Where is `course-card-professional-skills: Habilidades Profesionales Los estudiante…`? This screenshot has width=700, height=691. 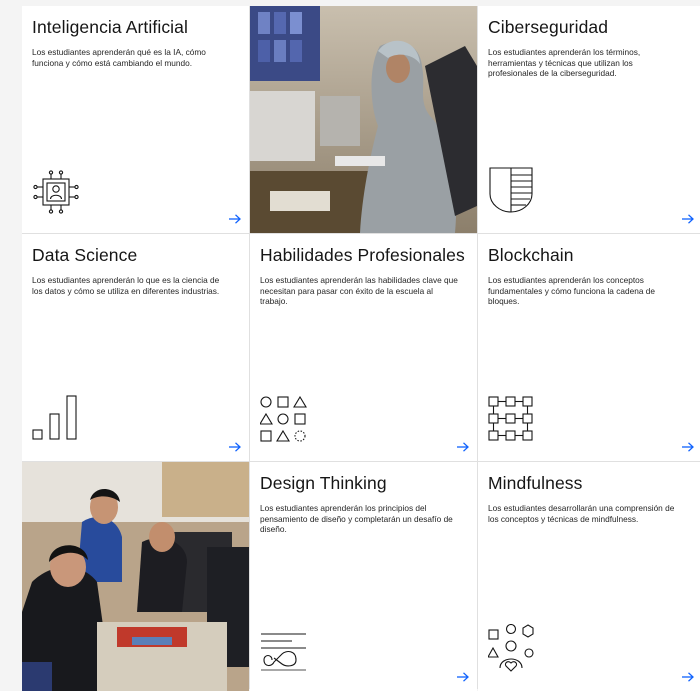
course-card-professional-skills: Habilidades Profesionales Los estudiante… is located at coordinates (363, 347).